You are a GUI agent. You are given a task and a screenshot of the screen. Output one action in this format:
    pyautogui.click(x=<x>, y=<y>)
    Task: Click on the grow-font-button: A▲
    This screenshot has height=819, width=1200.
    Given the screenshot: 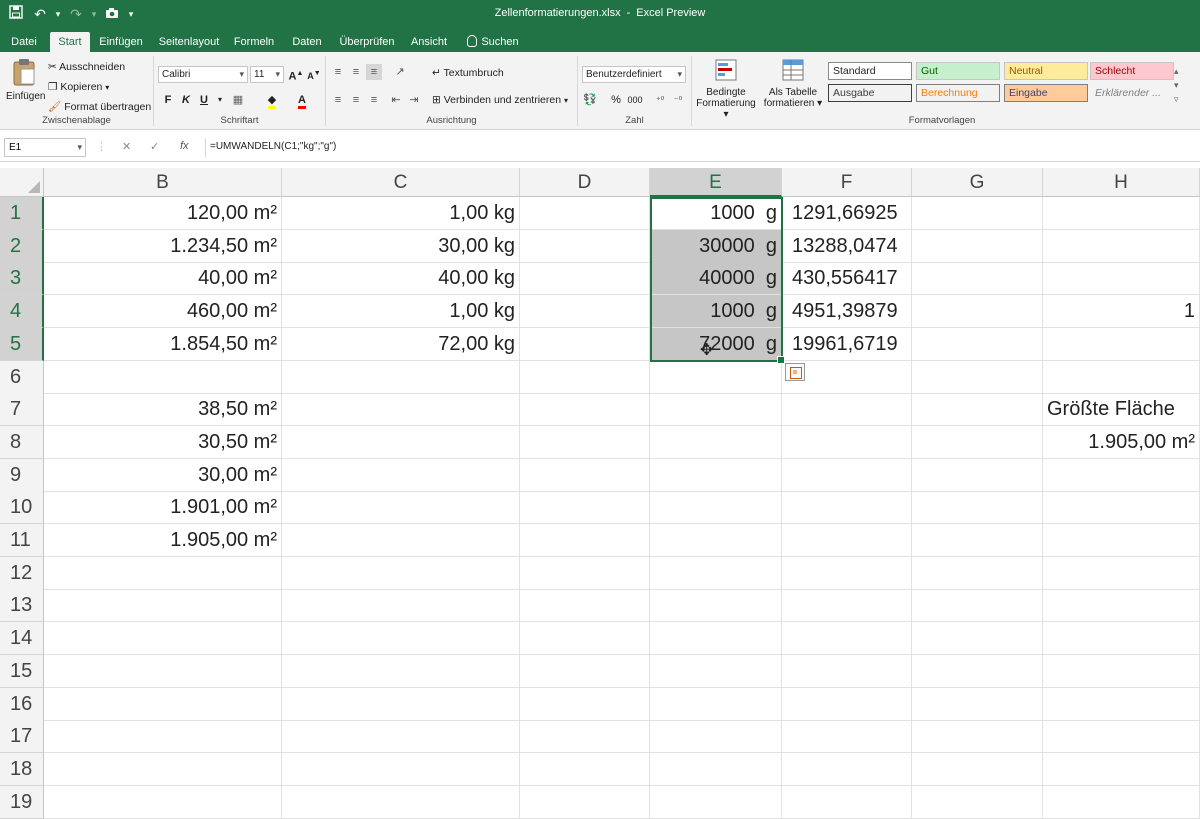 What is the action you would take?
    pyautogui.click(x=296, y=75)
    